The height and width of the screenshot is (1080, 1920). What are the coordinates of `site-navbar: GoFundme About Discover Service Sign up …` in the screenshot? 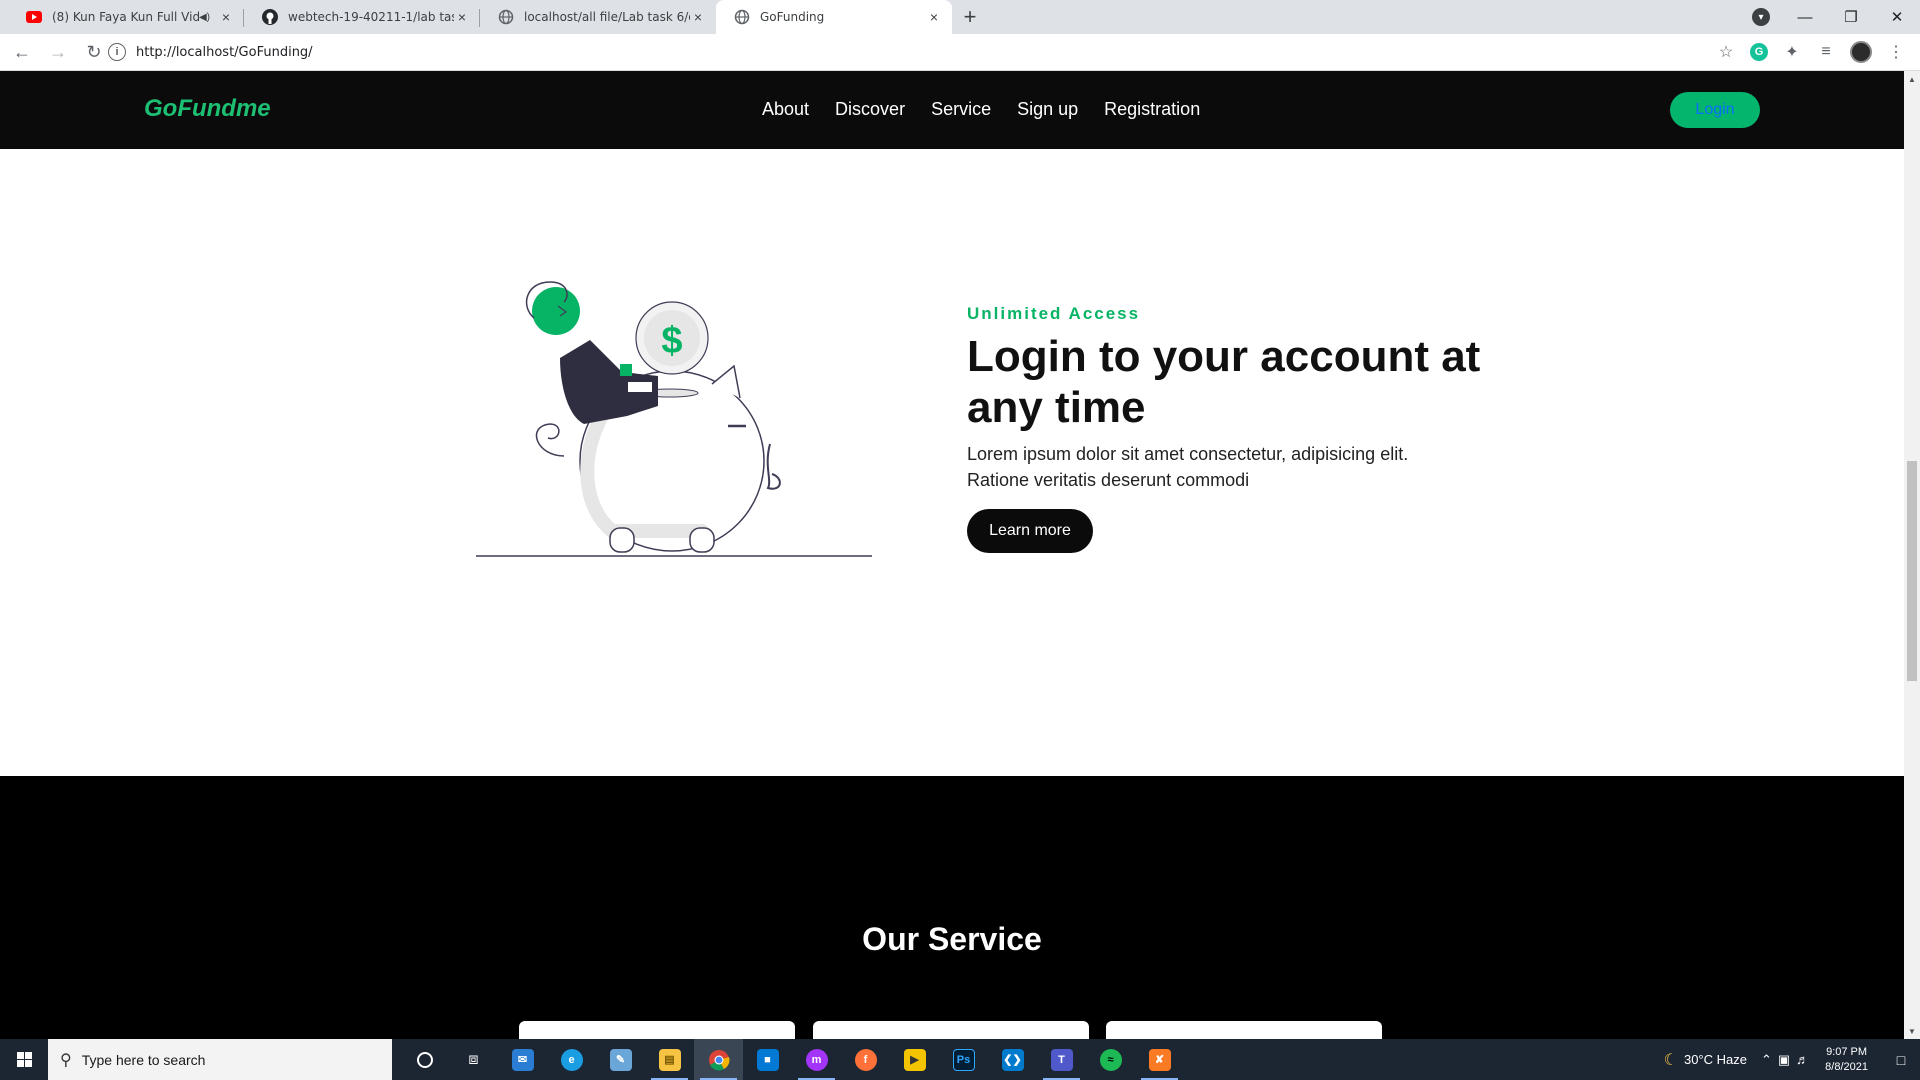 It's located at (952, 110).